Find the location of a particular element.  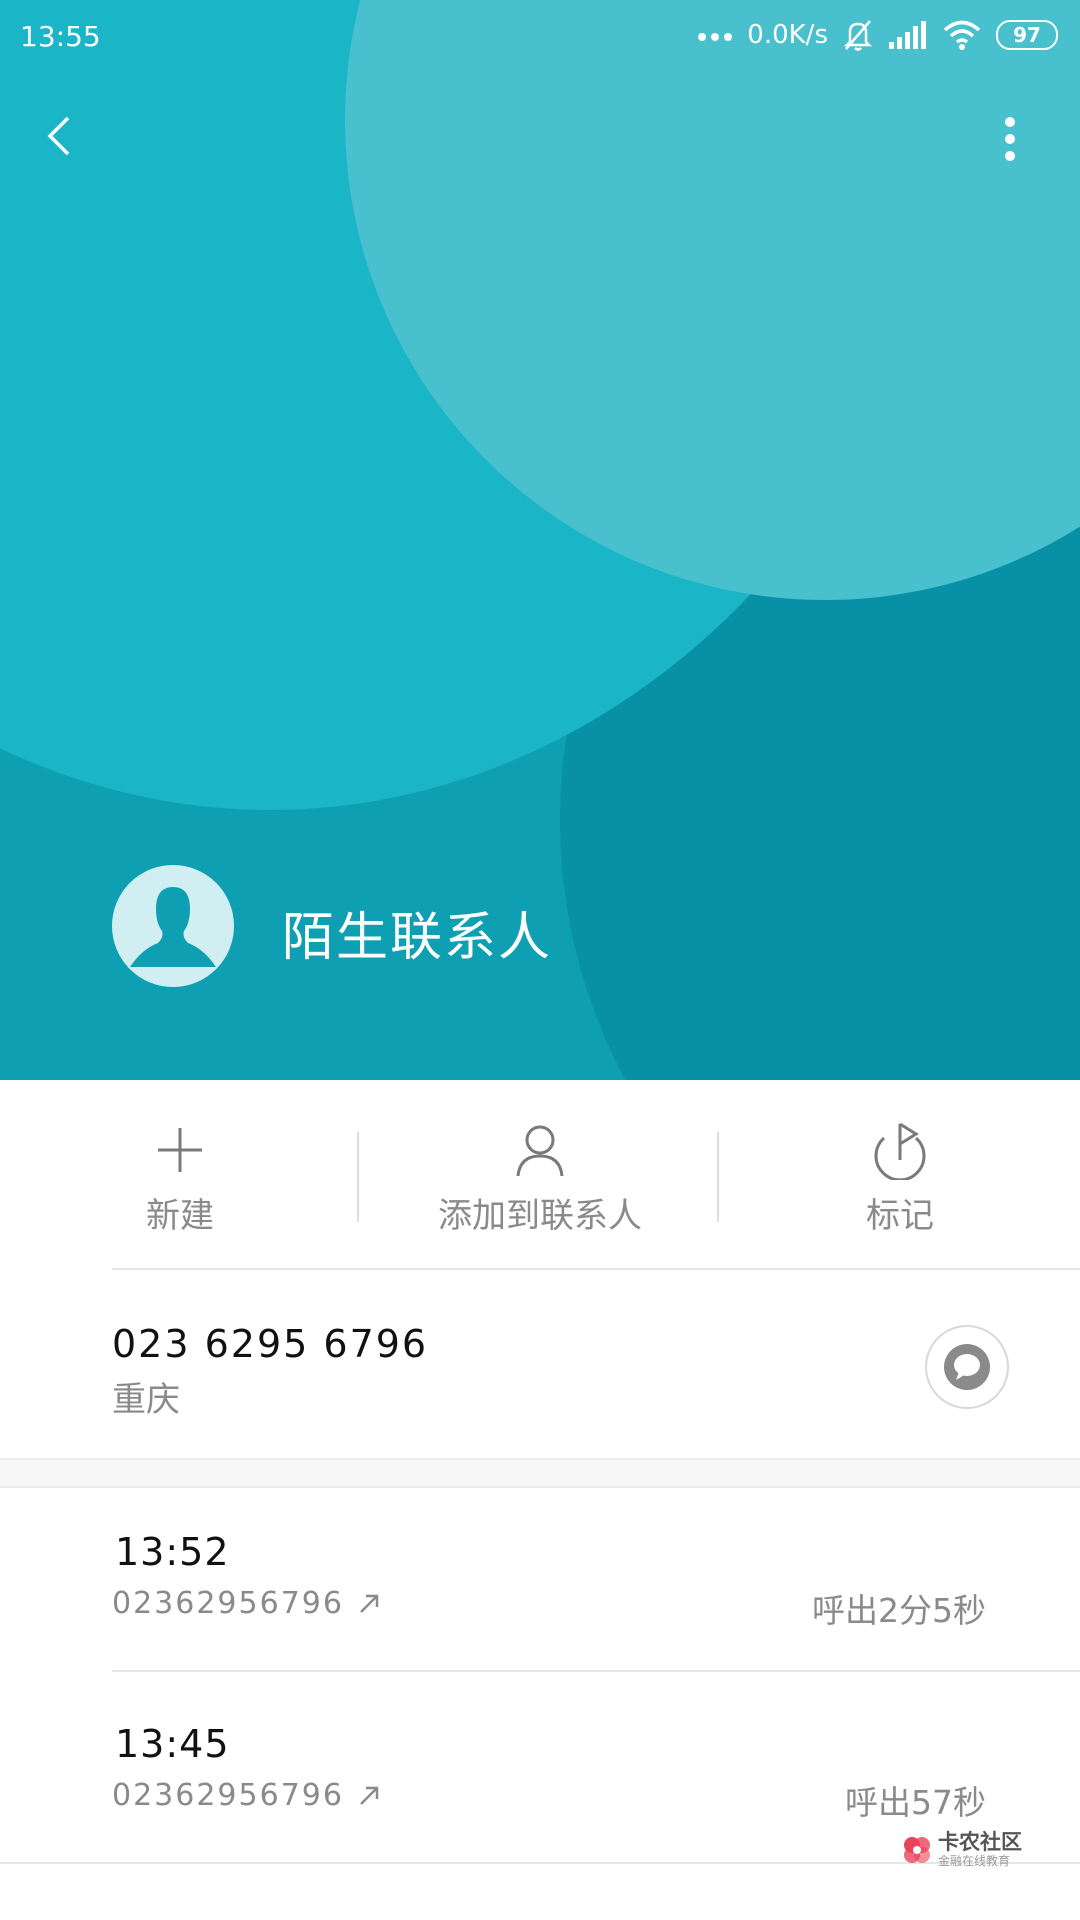

chevron-left-icon is located at coordinates (58, 136).